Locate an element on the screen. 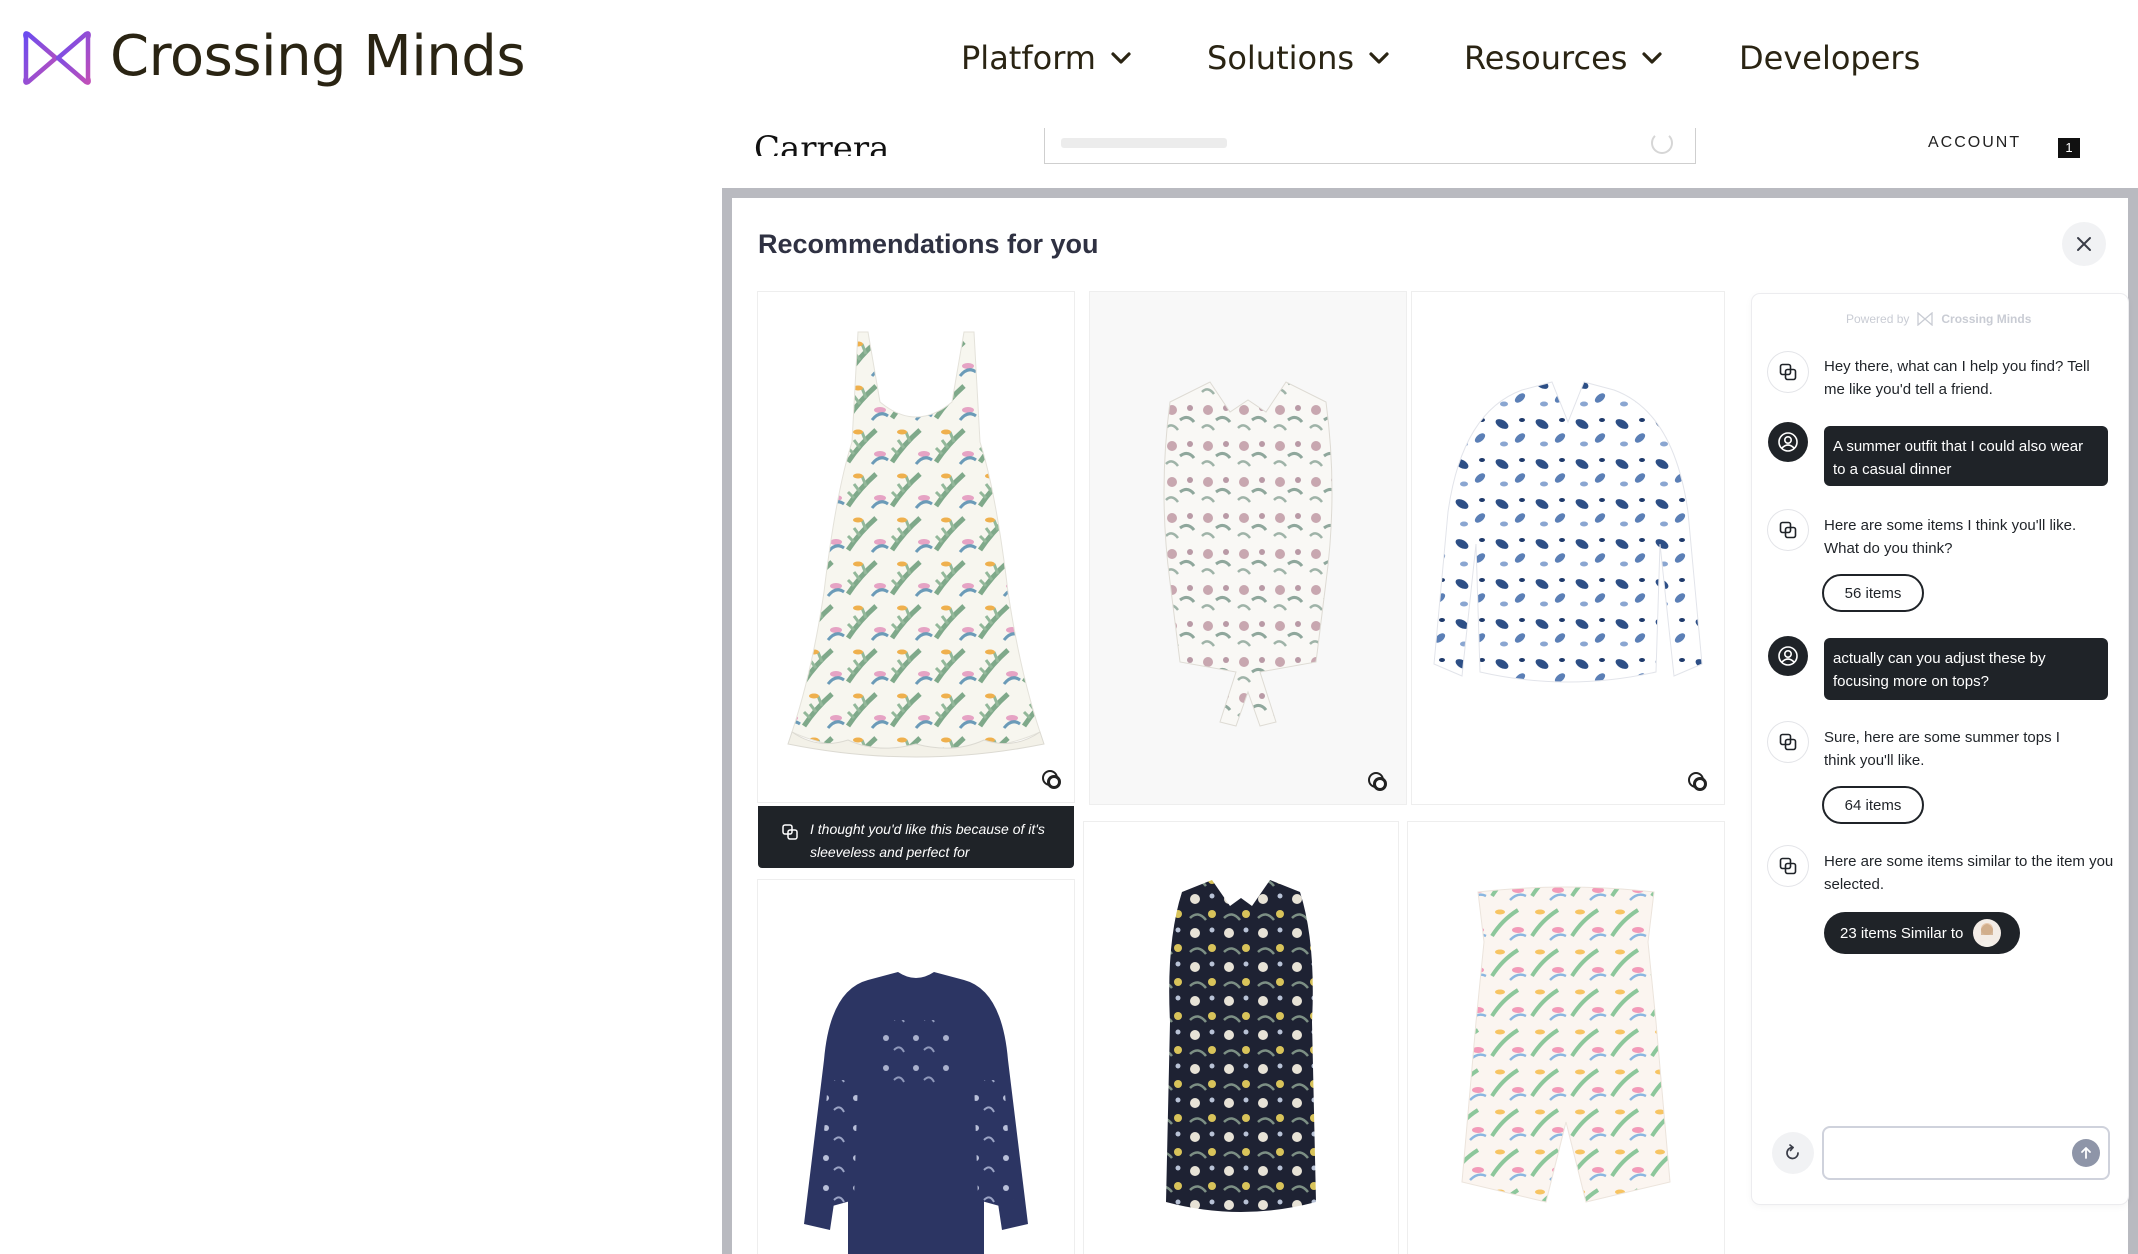 The height and width of the screenshot is (1254, 2138). powered-by-brand: Crossing Minds is located at coordinates (1986, 319).